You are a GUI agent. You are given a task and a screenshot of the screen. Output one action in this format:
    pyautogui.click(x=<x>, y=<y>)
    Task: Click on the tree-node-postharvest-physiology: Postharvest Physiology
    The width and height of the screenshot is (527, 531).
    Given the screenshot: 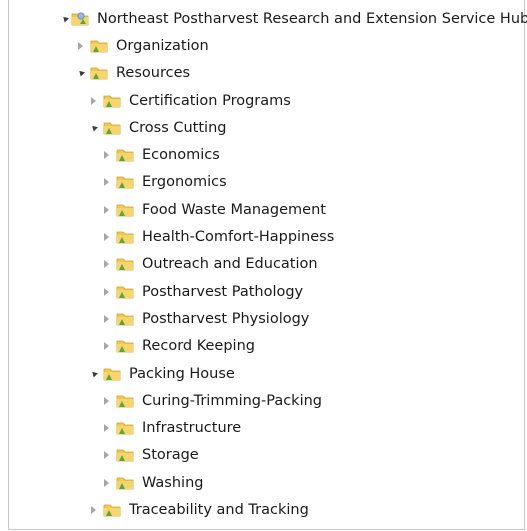 What is the action you would take?
    pyautogui.click(x=266, y=318)
    